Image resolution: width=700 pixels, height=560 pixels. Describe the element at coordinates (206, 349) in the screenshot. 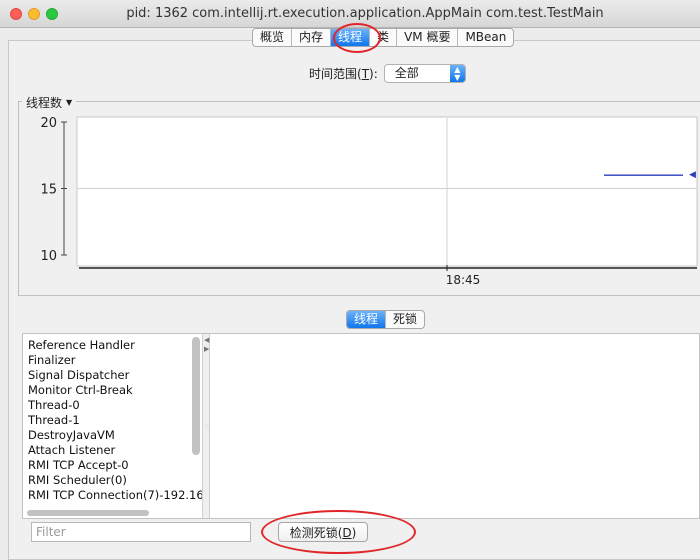

I see `expand-right-icon: ▶` at that location.